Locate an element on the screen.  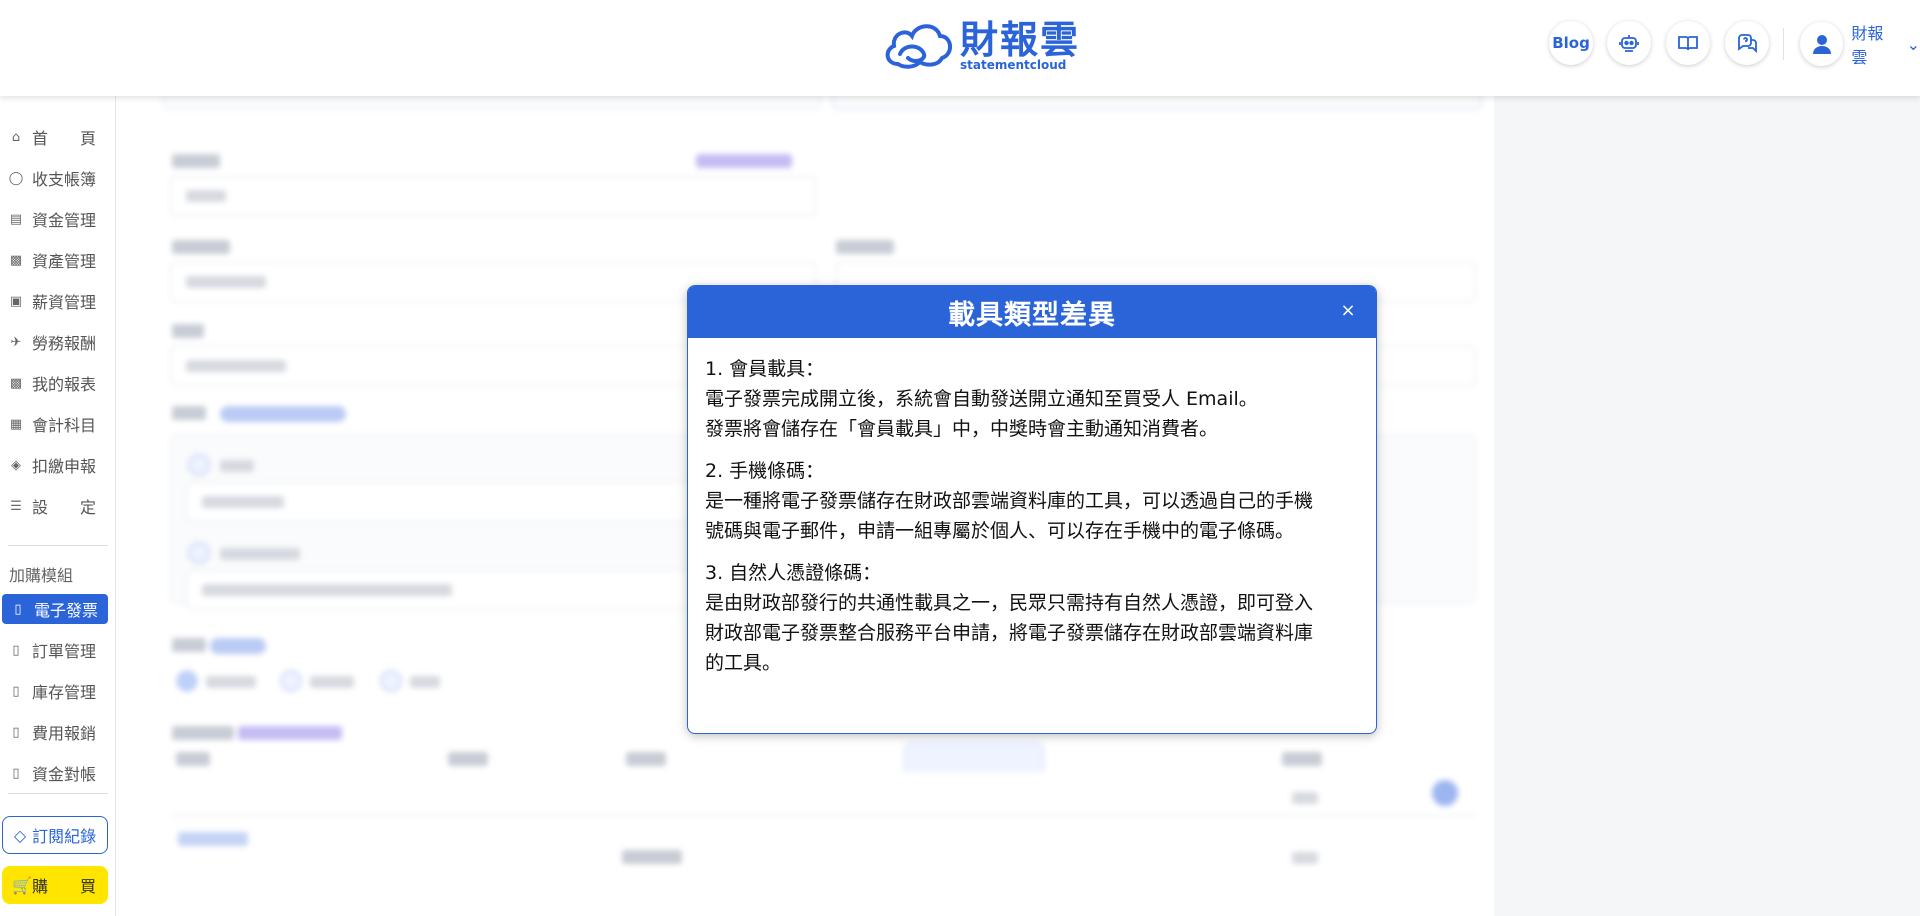
robot-support-button is located at coordinates (1629, 43).